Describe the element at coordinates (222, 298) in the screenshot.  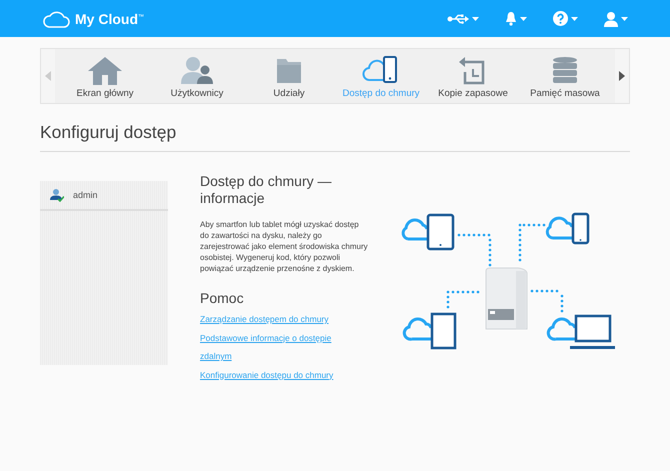
I see `help-title: Pomoc` at that location.